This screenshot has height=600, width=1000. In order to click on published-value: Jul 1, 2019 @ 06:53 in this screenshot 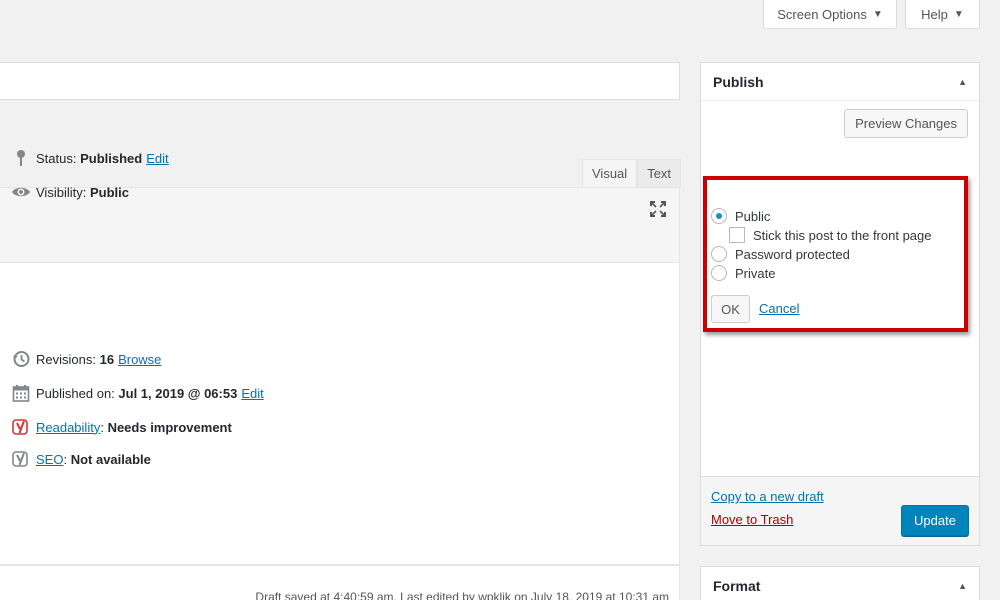, I will do `click(178, 393)`.